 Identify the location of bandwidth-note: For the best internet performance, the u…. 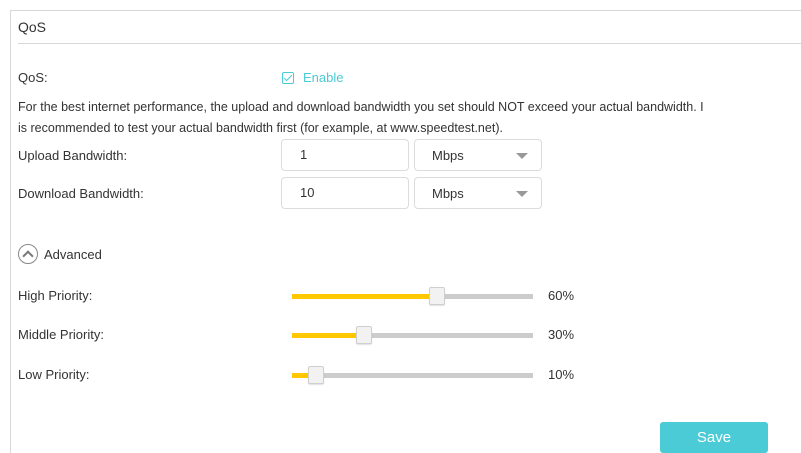
(409, 118).